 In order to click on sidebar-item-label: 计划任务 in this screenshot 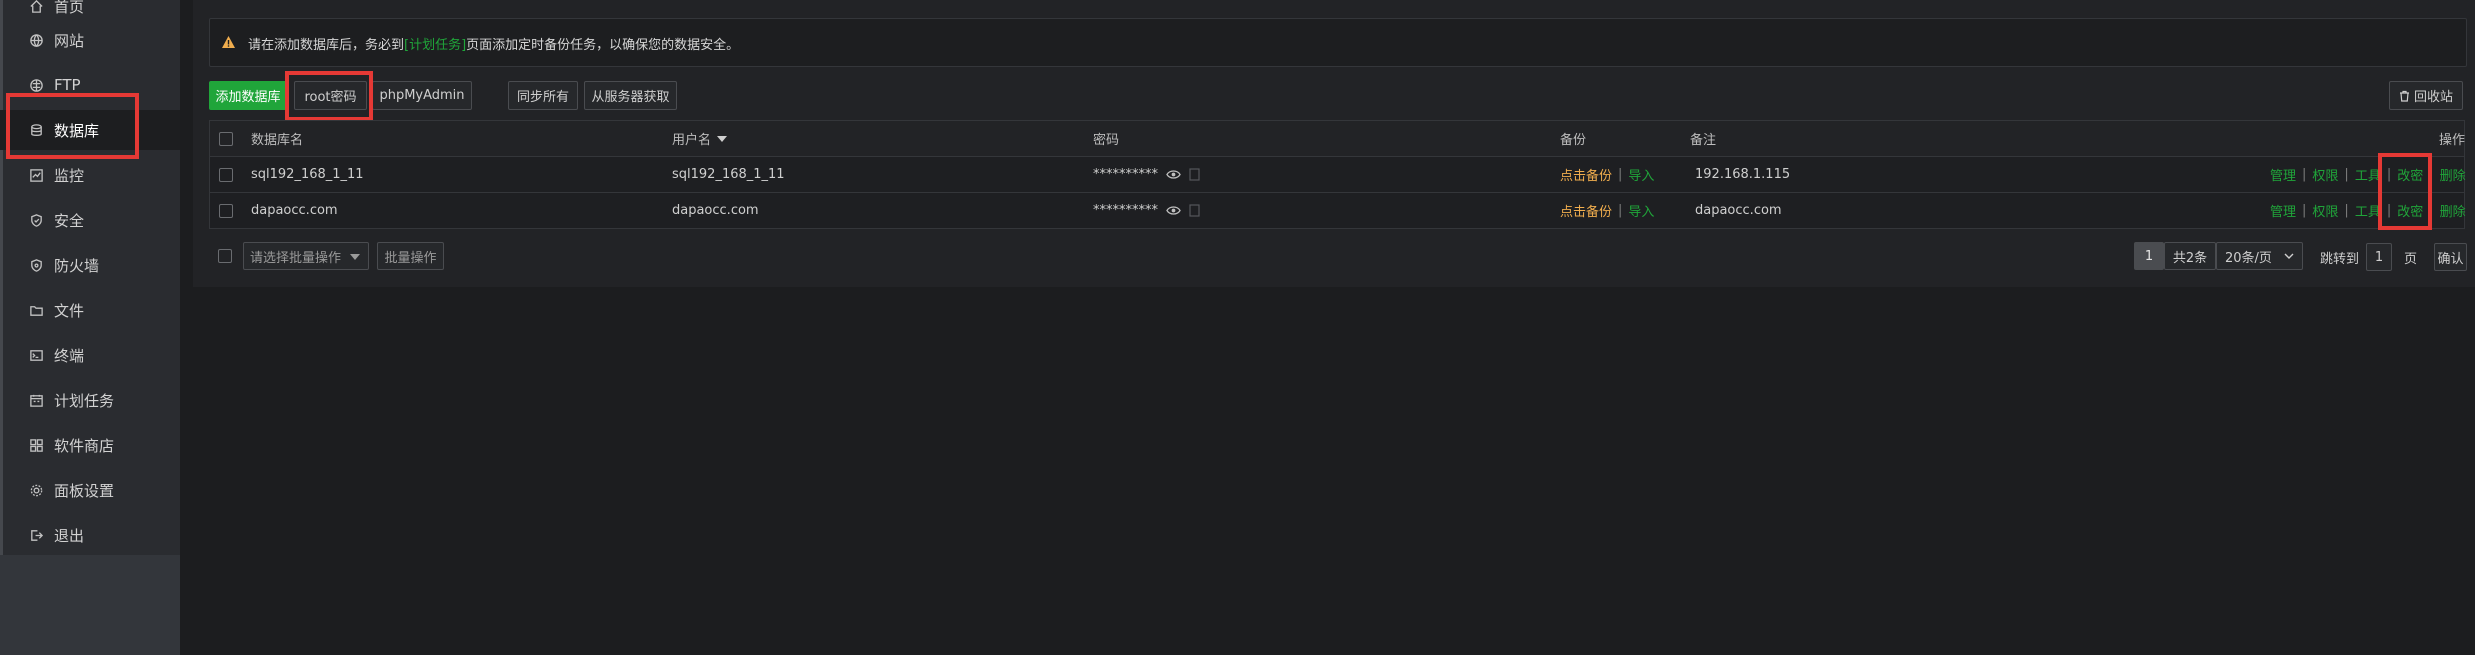, I will do `click(84, 400)`.